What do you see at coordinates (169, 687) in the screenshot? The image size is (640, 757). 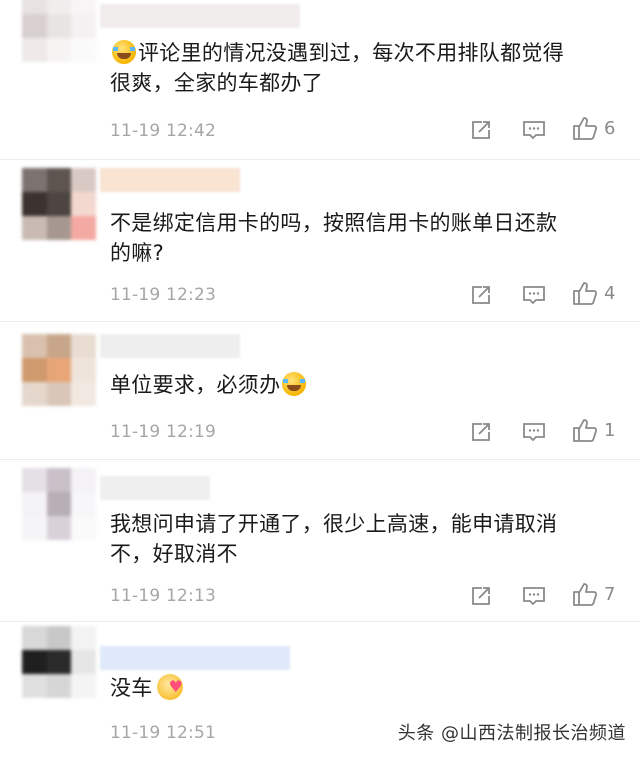 I see `heart-face-emoji-icon` at bounding box center [169, 687].